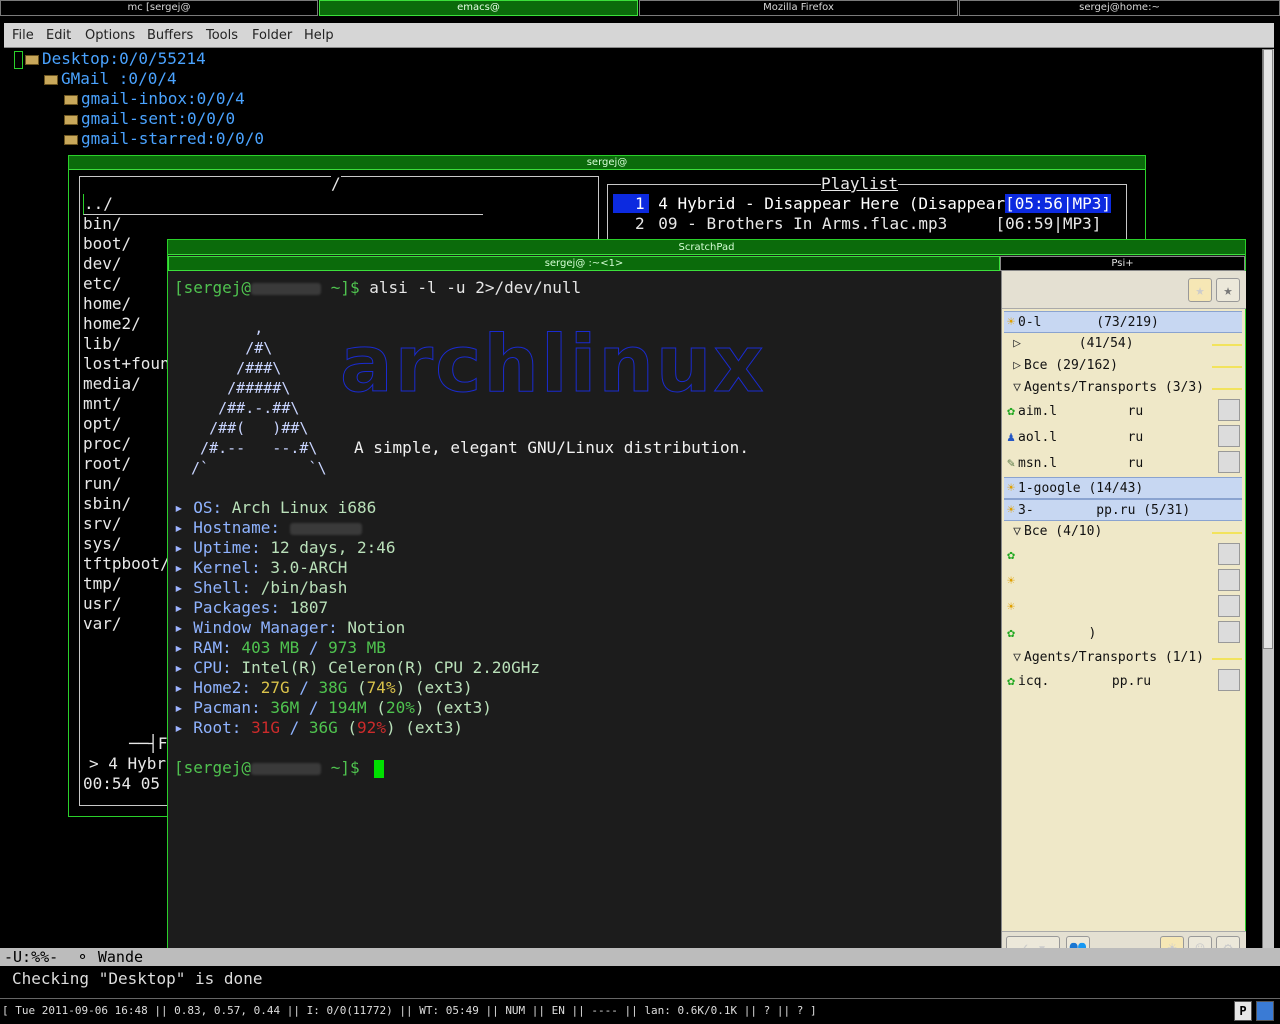 The width and height of the screenshot is (1280, 1024). What do you see at coordinates (102, 264) in the screenshot?
I see `mc-dir-item: dev/` at bounding box center [102, 264].